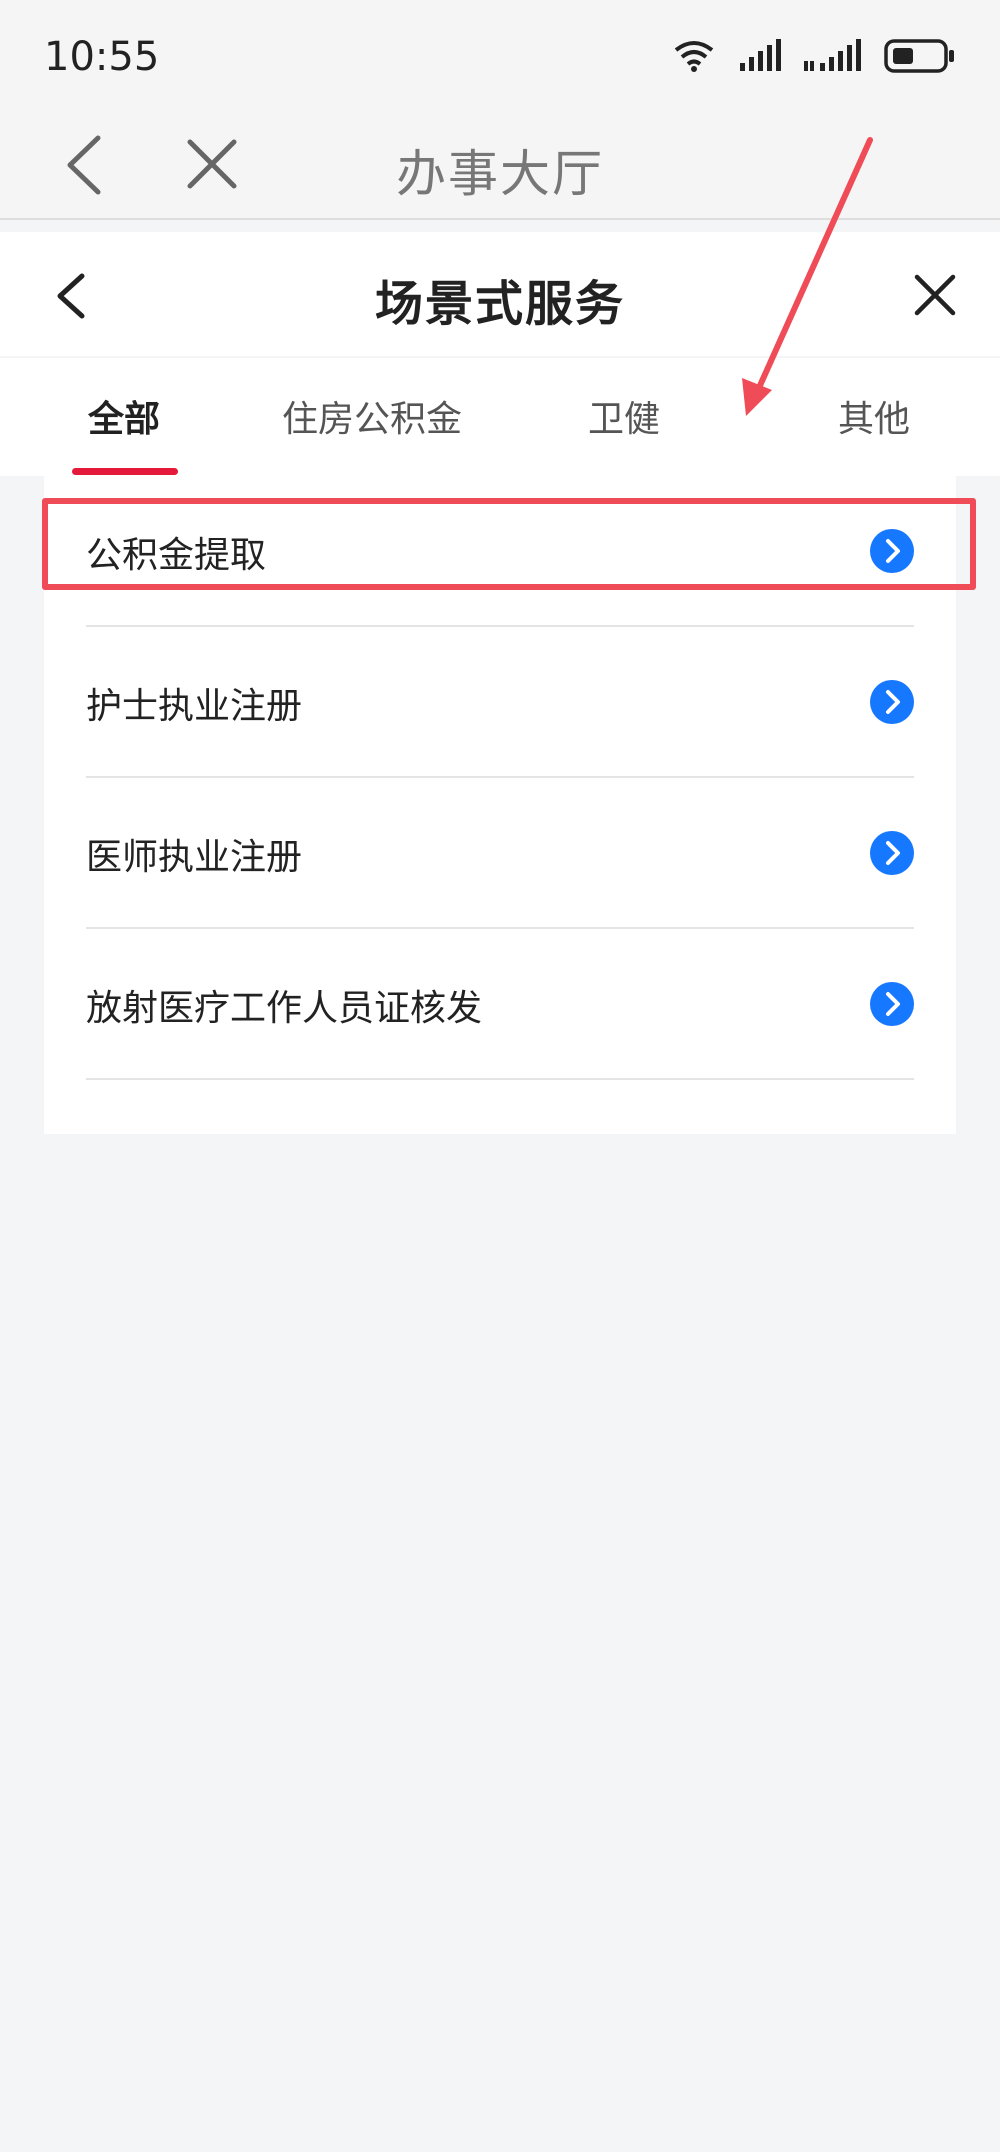 The width and height of the screenshot is (1000, 2152). What do you see at coordinates (500, 417) in the screenshot?
I see `tab-bar: 全部 住房公积金 卫健 其他` at bounding box center [500, 417].